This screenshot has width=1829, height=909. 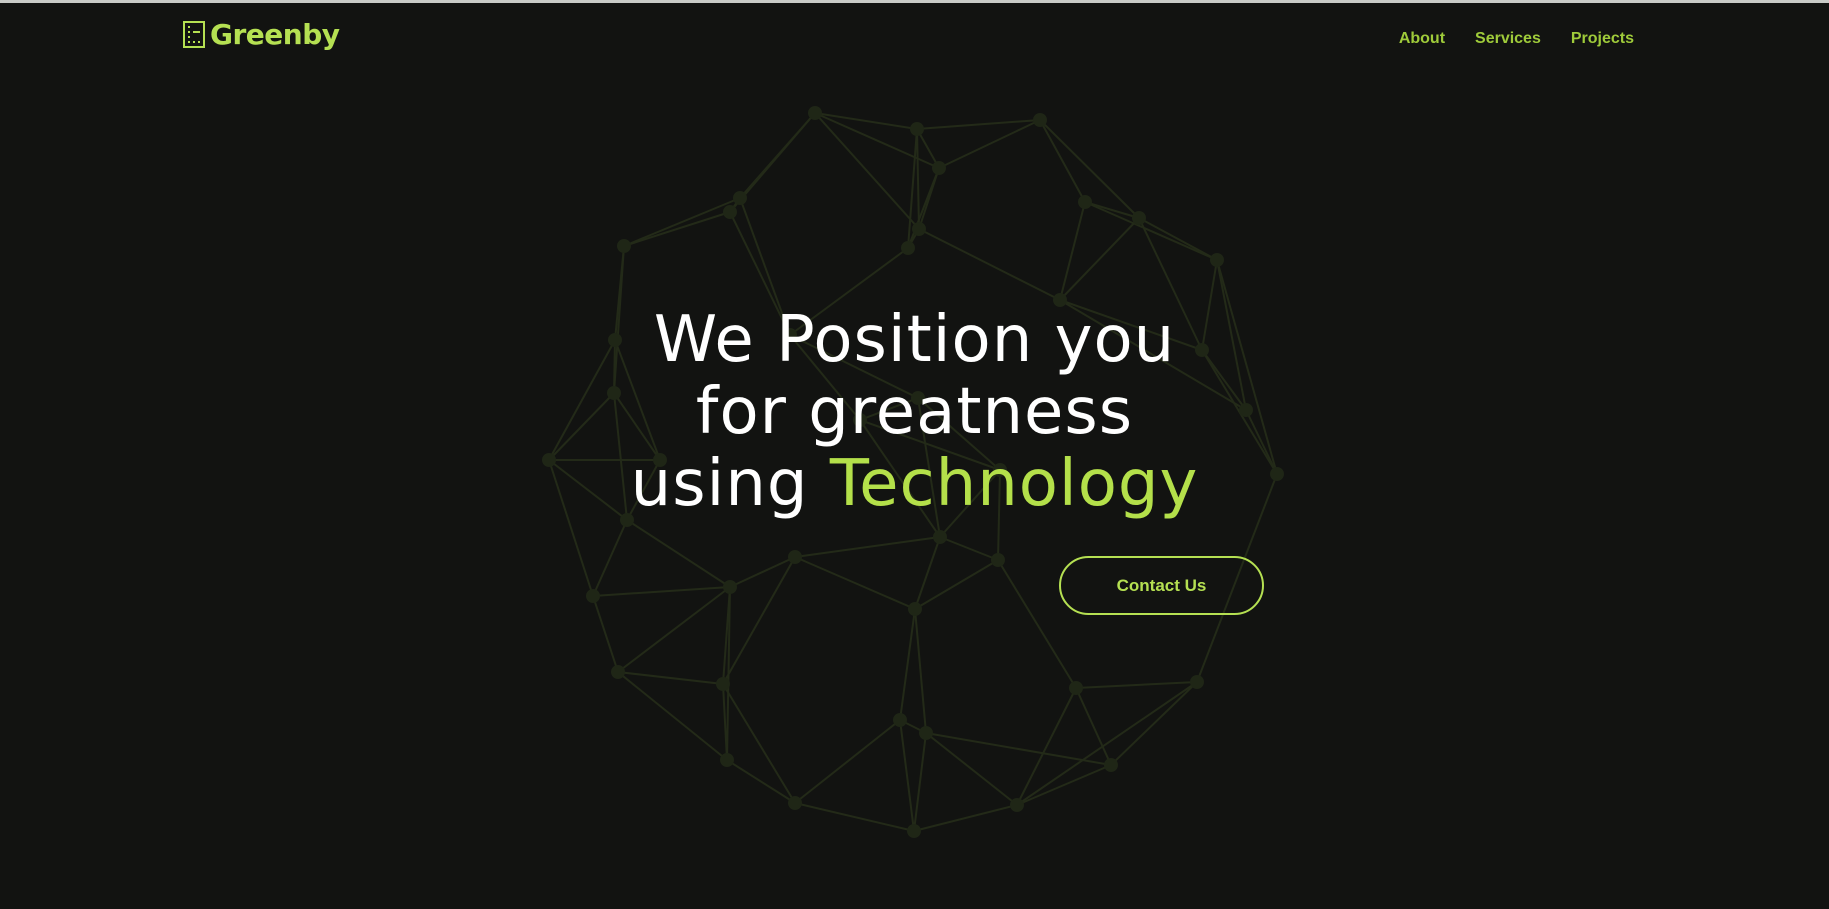 I want to click on nav-about: About, so click(x=1422, y=39).